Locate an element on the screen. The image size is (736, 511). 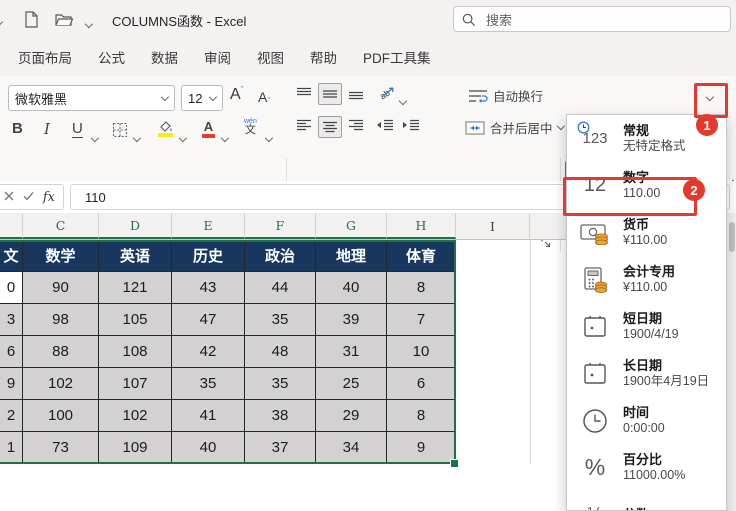
search-input: 搜索 is located at coordinates (592, 19).